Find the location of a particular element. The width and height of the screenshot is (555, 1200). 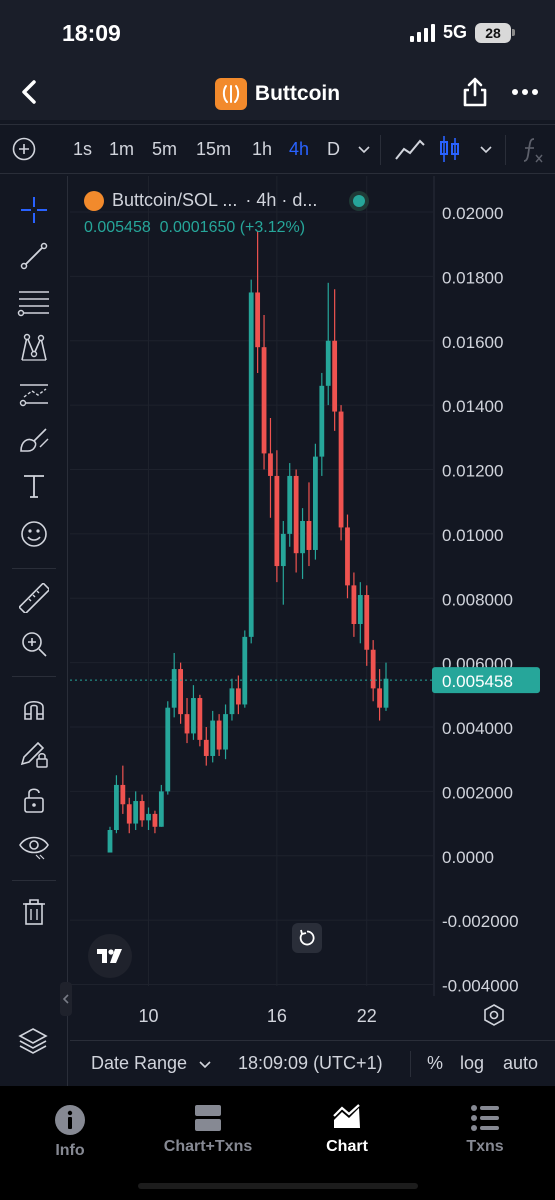

line-chart-icon is located at coordinates (410, 150).